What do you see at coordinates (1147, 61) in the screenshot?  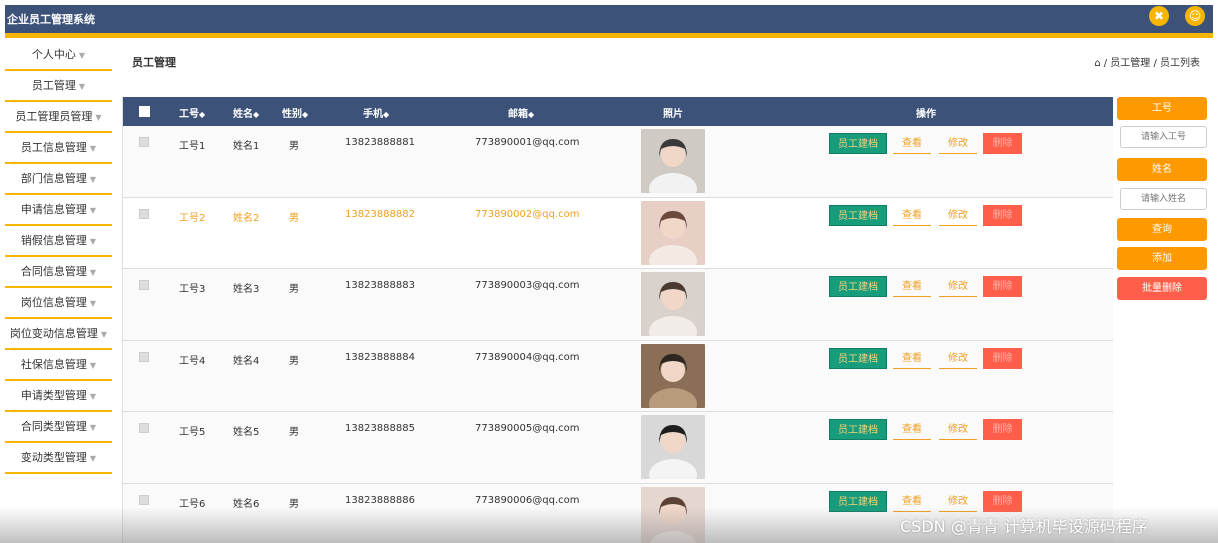 I see `breadcrumb: ⌂ / 员工管理 / 员工列表` at bounding box center [1147, 61].